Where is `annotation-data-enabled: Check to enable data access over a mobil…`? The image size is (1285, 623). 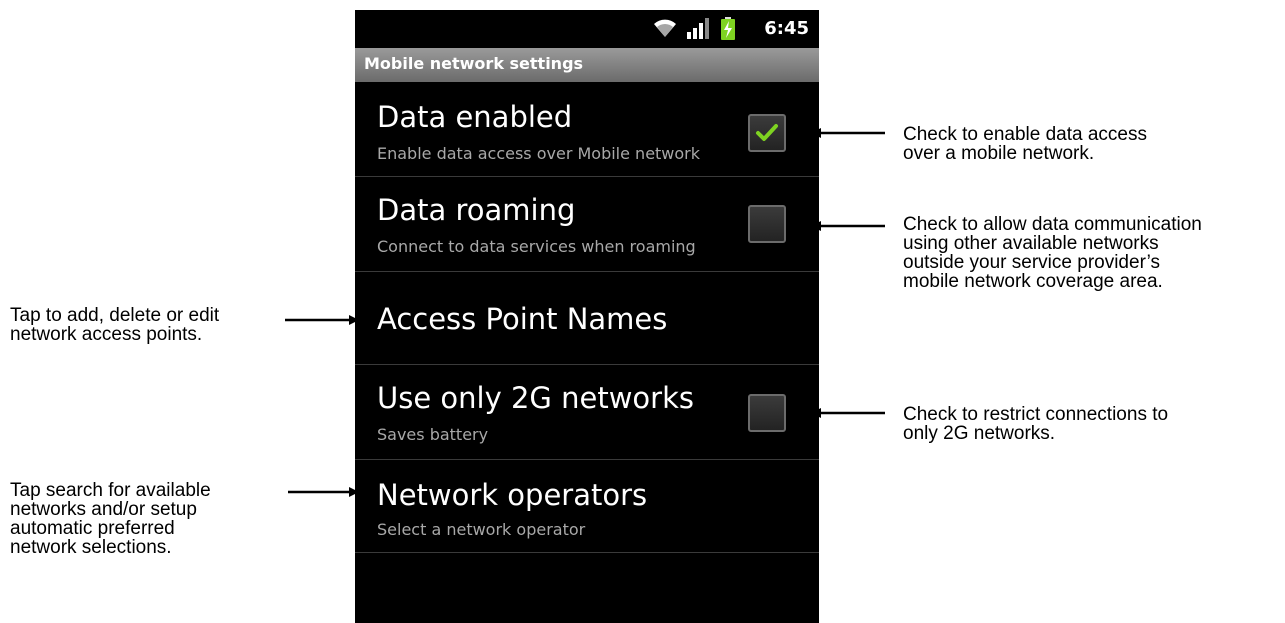
annotation-data-enabled: Check to enable data access over a mobil… is located at coordinates (1025, 144).